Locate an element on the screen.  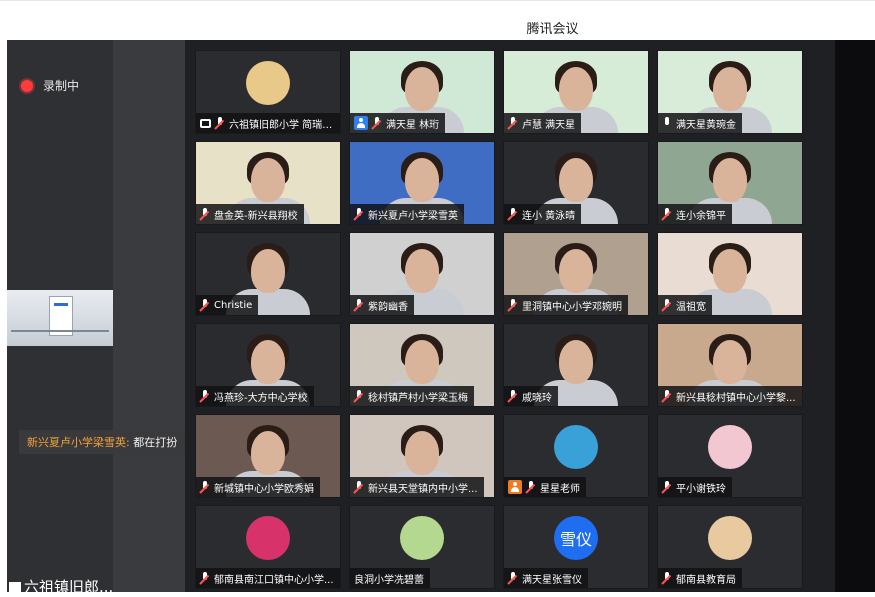
participant-name: 满天星黄琬金 is located at coordinates (706, 125).